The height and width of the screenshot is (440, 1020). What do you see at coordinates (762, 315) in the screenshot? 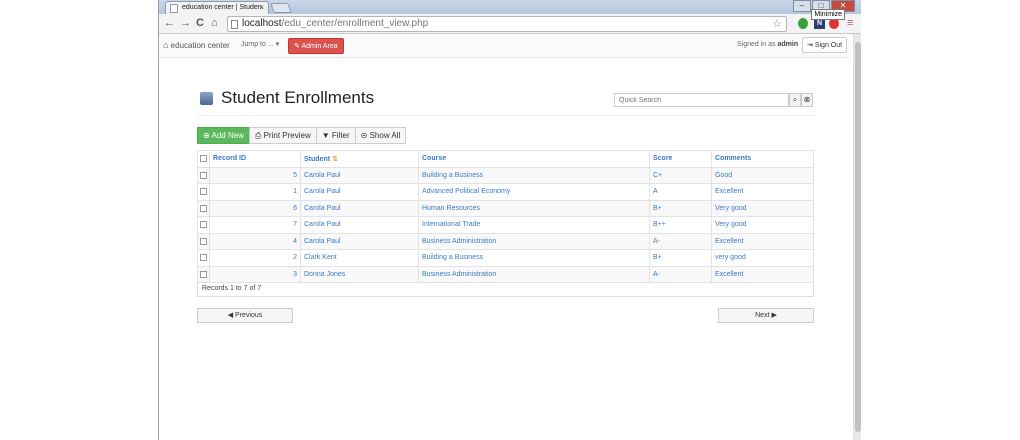
I see `next-label: Next` at bounding box center [762, 315].